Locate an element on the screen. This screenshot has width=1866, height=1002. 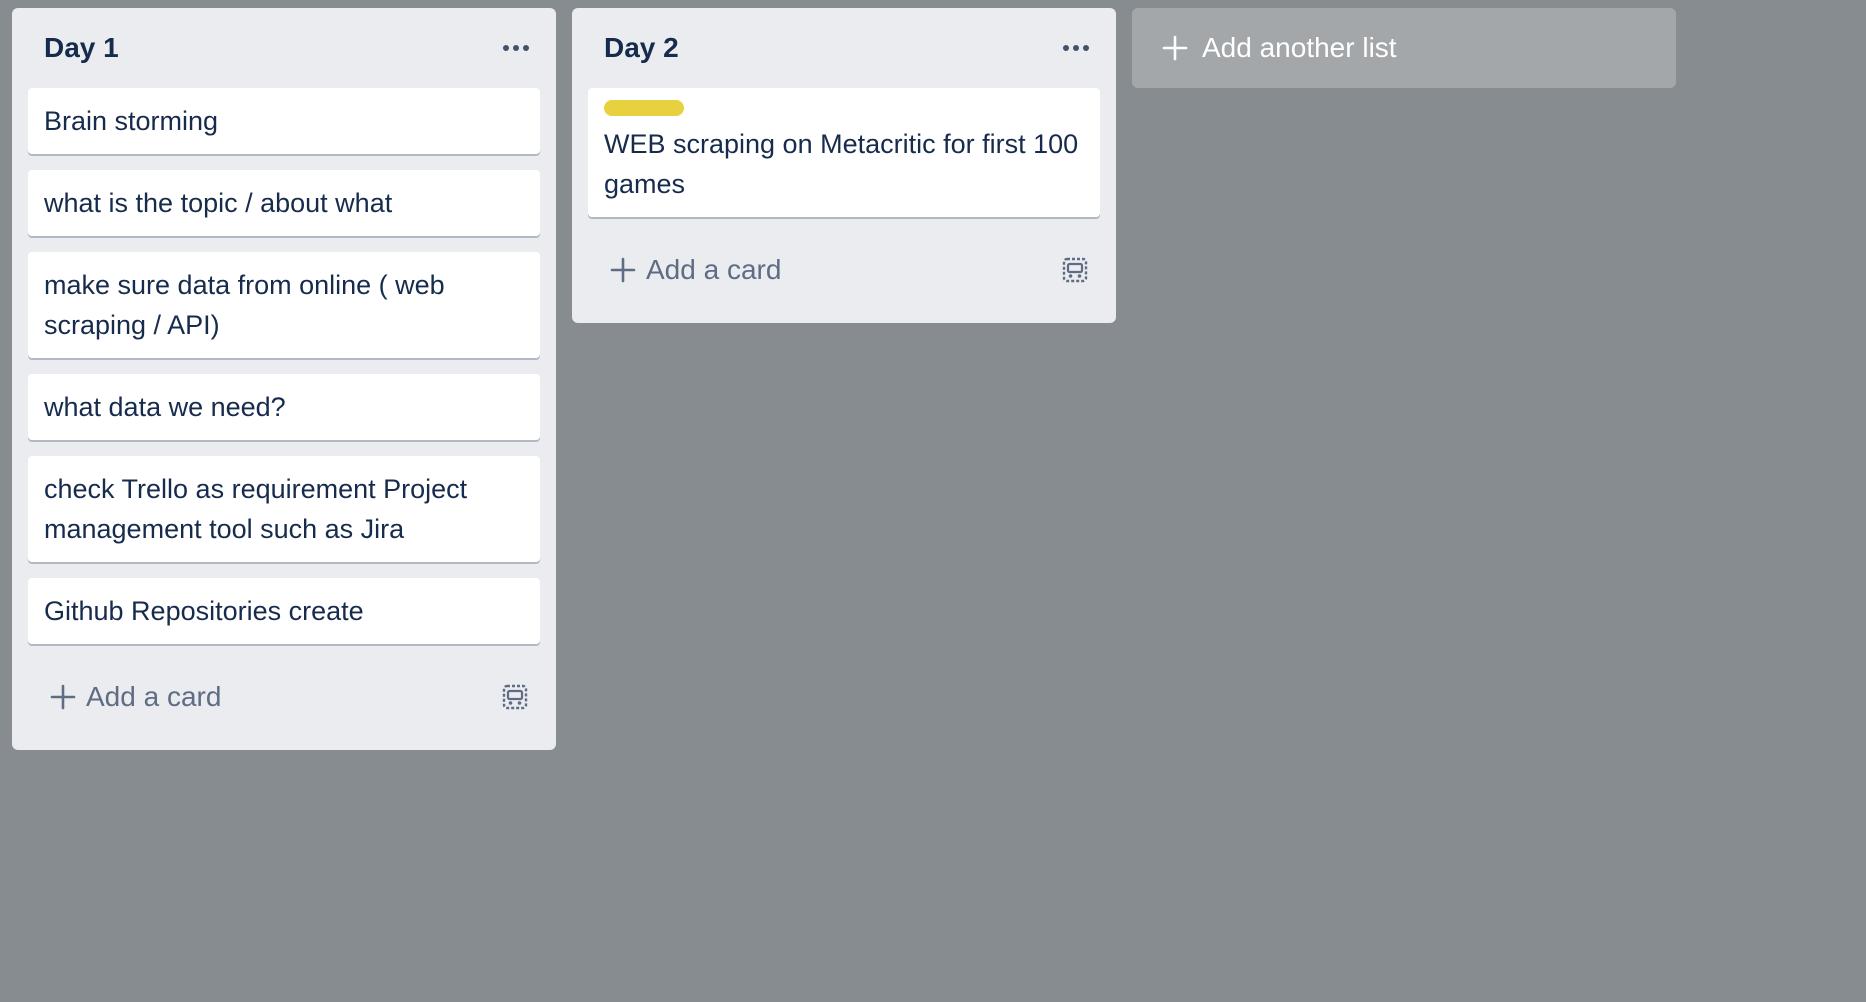
list-header: Day 1 is located at coordinates (284, 48).